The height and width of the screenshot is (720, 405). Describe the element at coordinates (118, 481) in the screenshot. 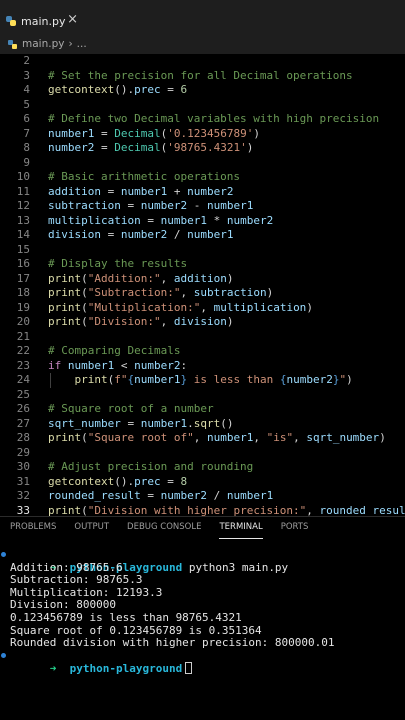

I see `code-text: getcontext().prec = 8` at that location.